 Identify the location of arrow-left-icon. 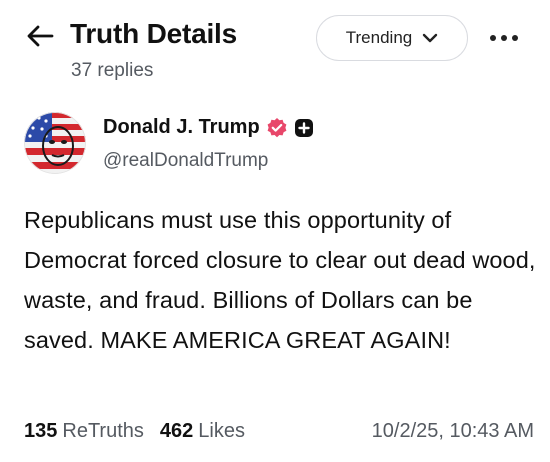
(40, 36).